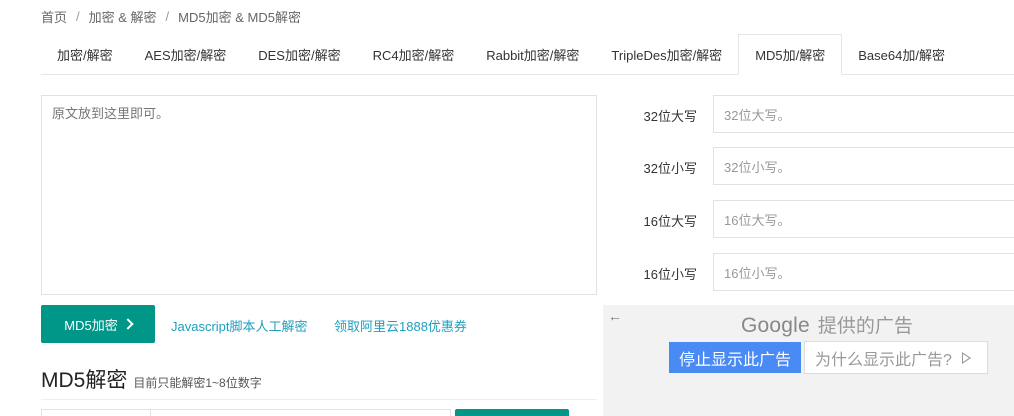 Image resolution: width=1014 pixels, height=416 pixels. Describe the element at coordinates (239, 17) in the screenshot. I see `breadcrumb-current: MD5加密 & MD5解密` at that location.